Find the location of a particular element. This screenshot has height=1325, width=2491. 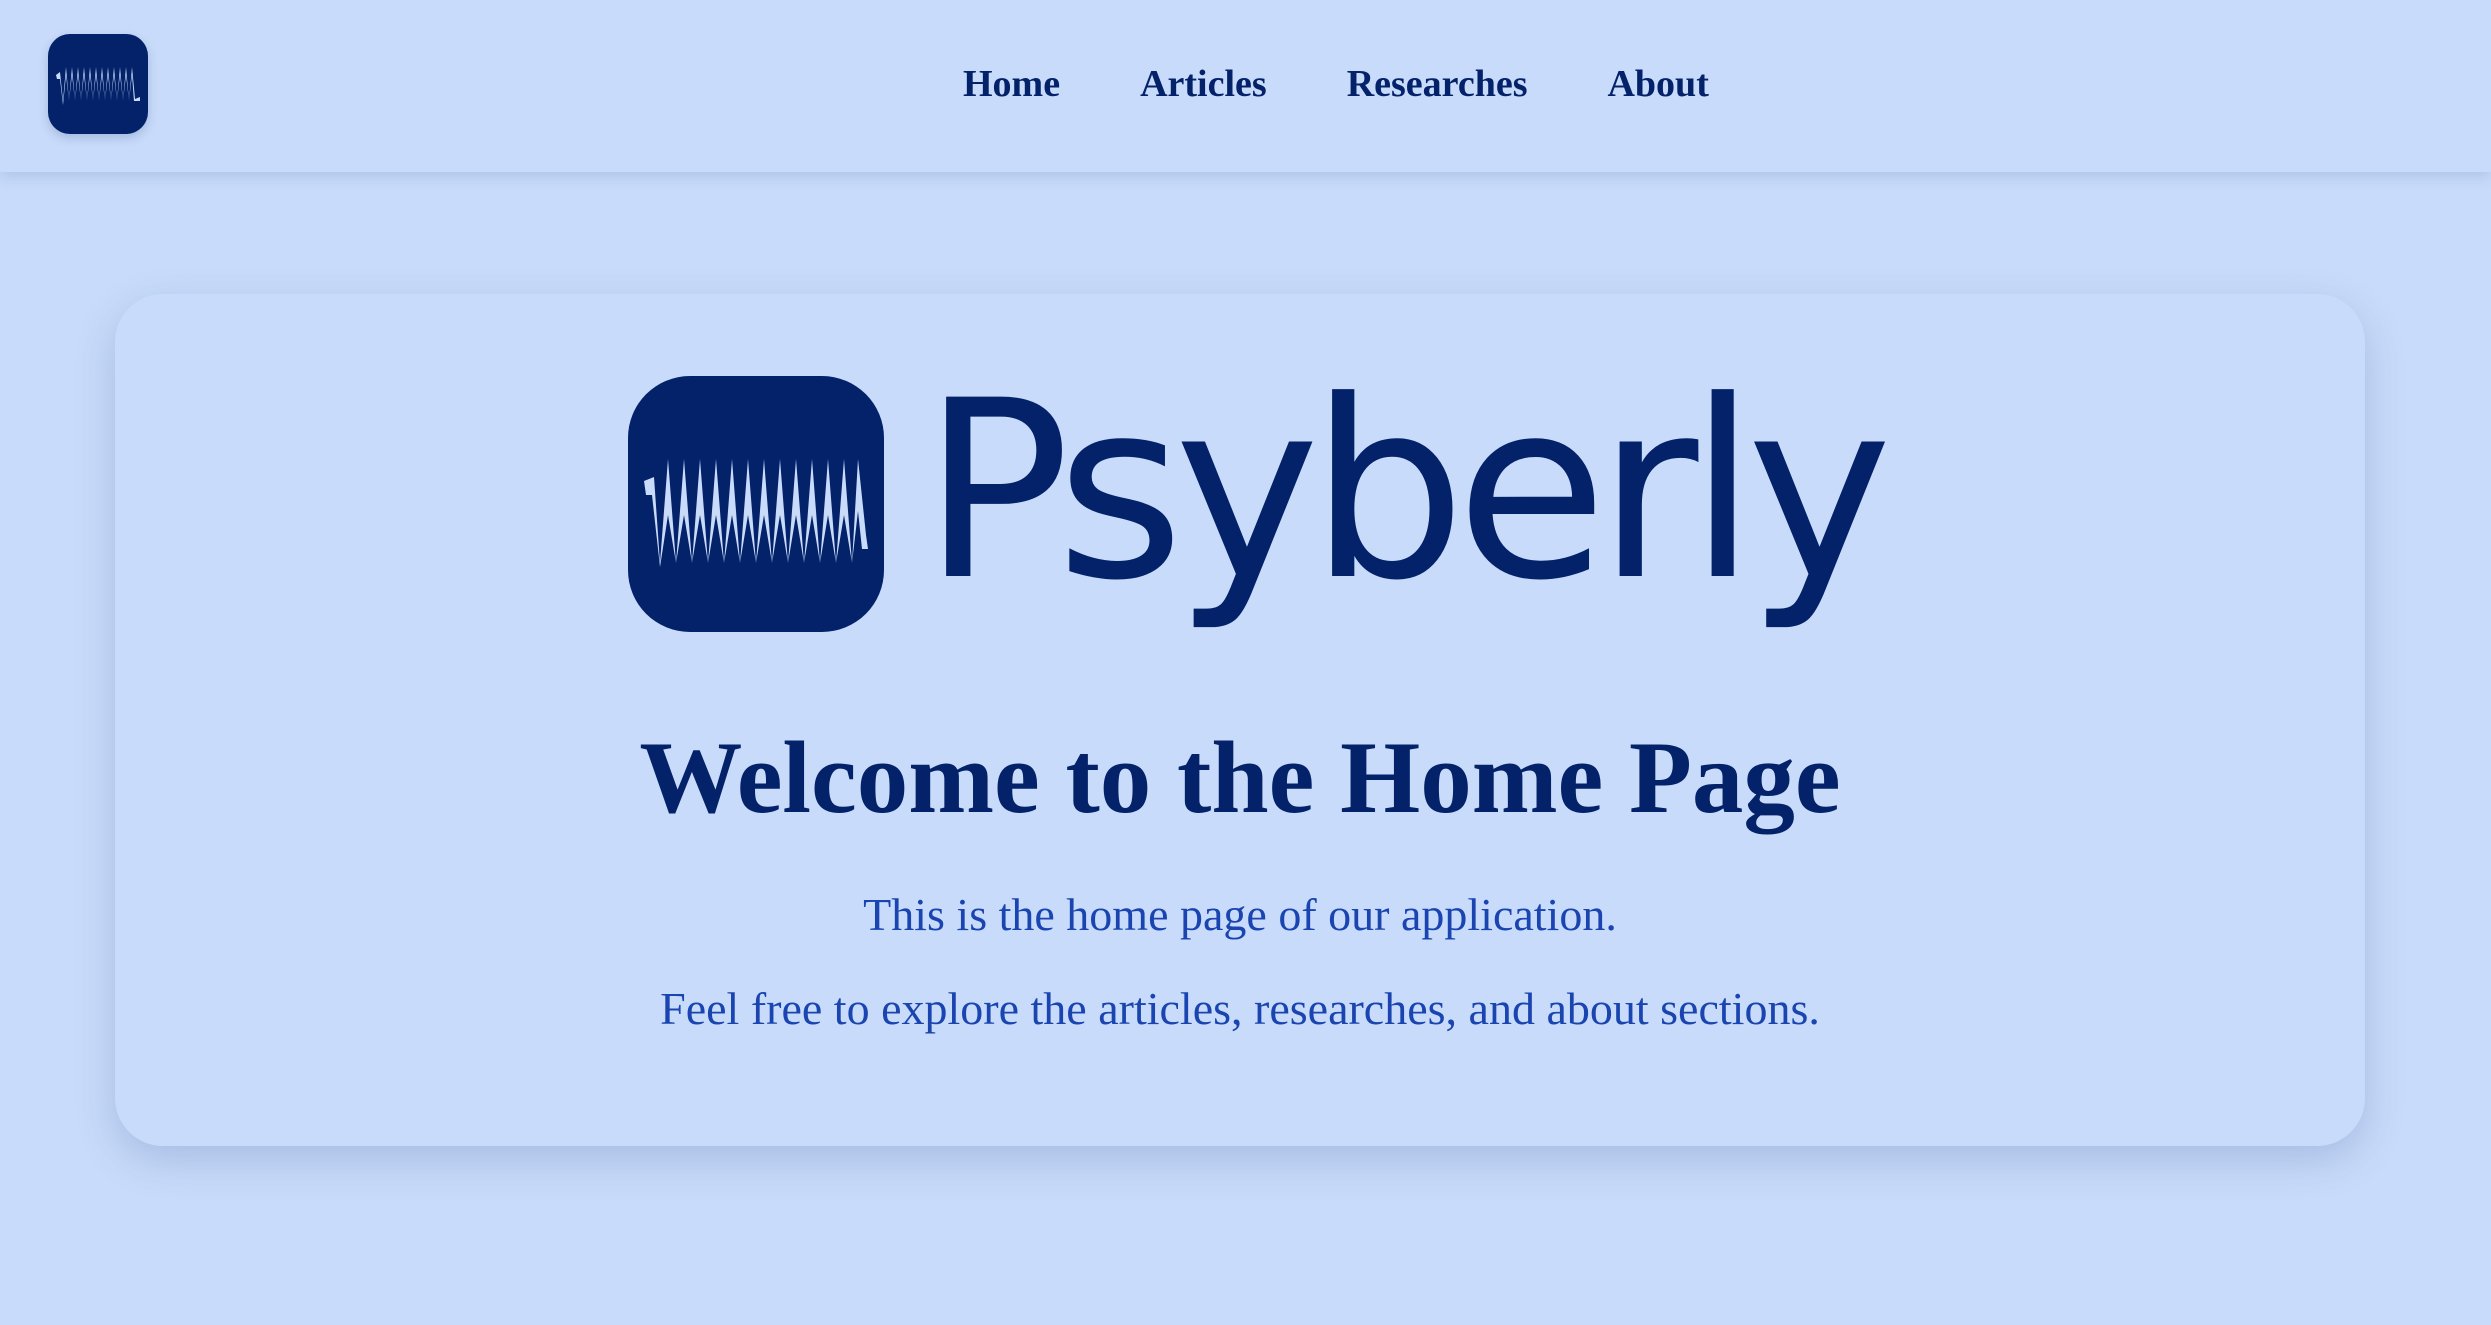

brand-wordmark: Psyberly is located at coordinates (1407, 492).